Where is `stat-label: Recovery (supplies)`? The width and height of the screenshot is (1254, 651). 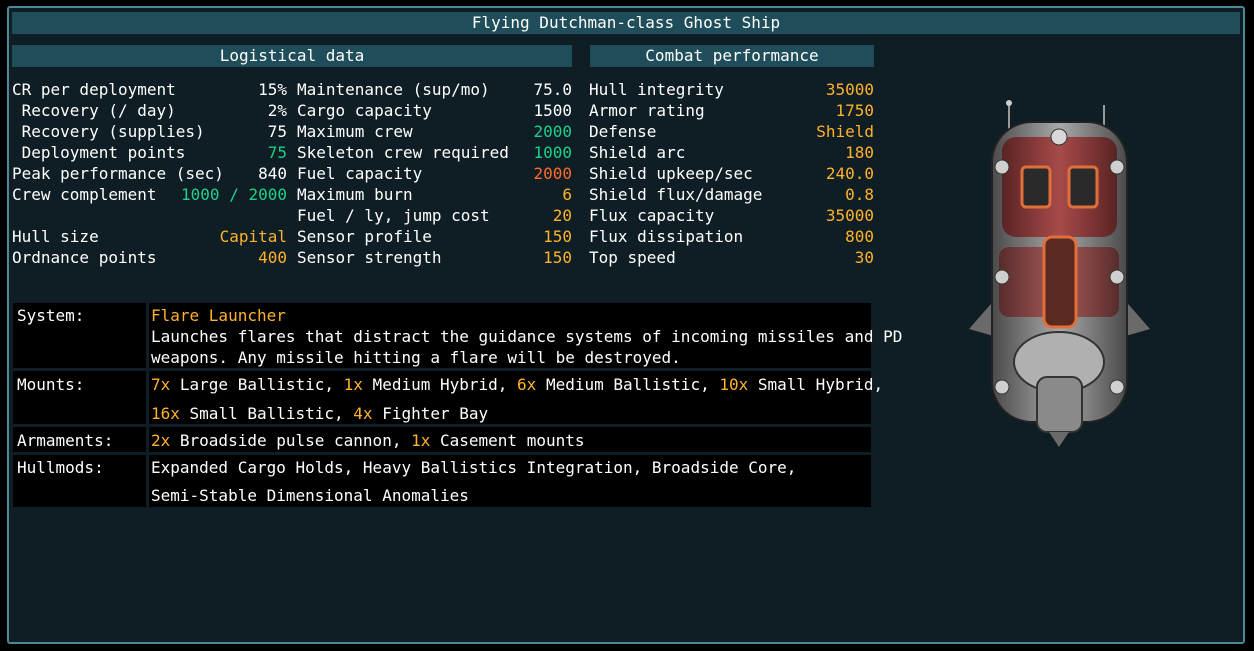
stat-label: Recovery (supplies) is located at coordinates (108, 131).